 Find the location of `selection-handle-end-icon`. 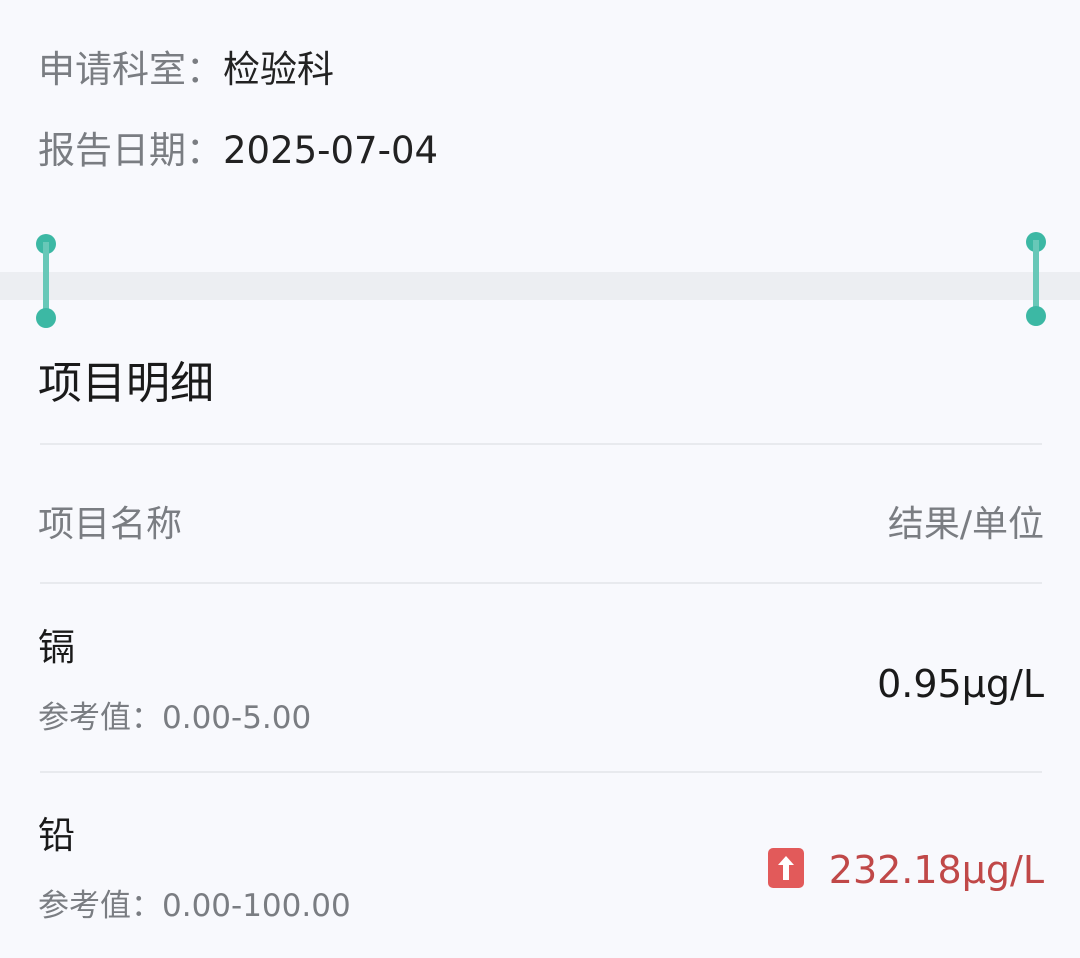

selection-handle-end-icon is located at coordinates (1036, 281).